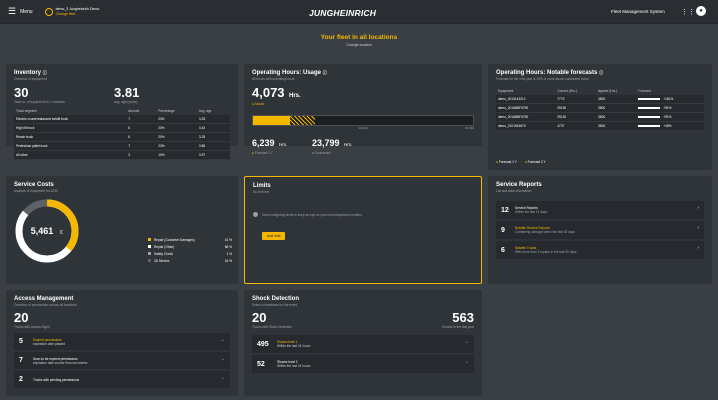 The height and width of the screenshot is (400, 718). Describe the element at coordinates (228, 246) in the screenshot. I see `legend-value: 58 %` at that location.